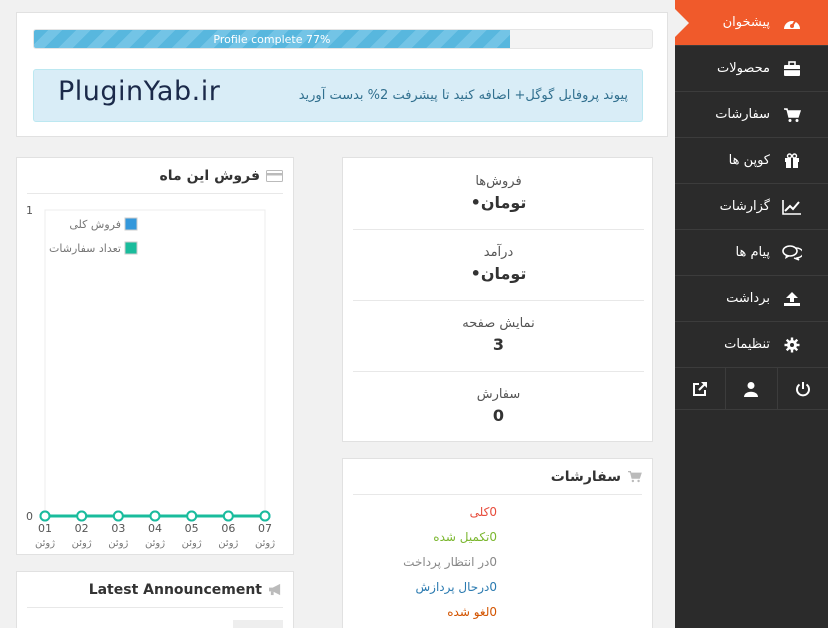  Describe the element at coordinates (498, 181) in the screenshot. I see `stat-title: فروش‌ها` at that location.